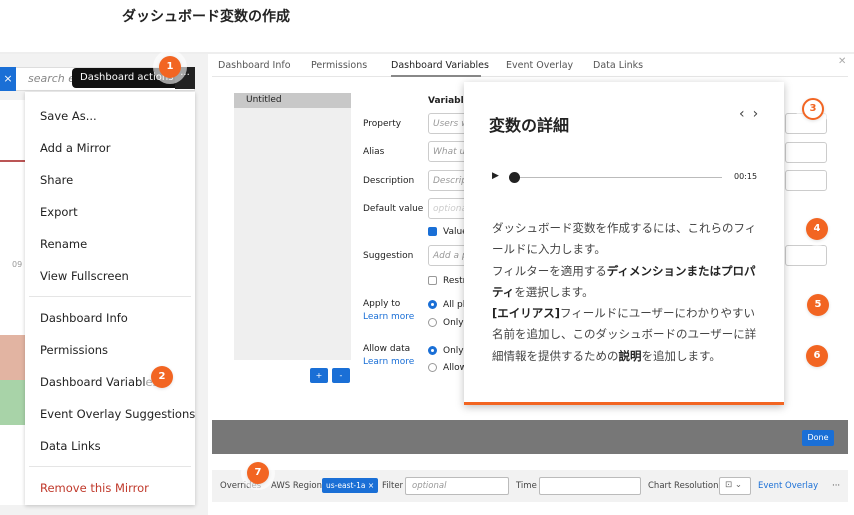 The image size is (854, 515). What do you see at coordinates (84, 318) in the screenshot?
I see `menu-item-dashboard-info: Dashboard Info` at bounding box center [84, 318].